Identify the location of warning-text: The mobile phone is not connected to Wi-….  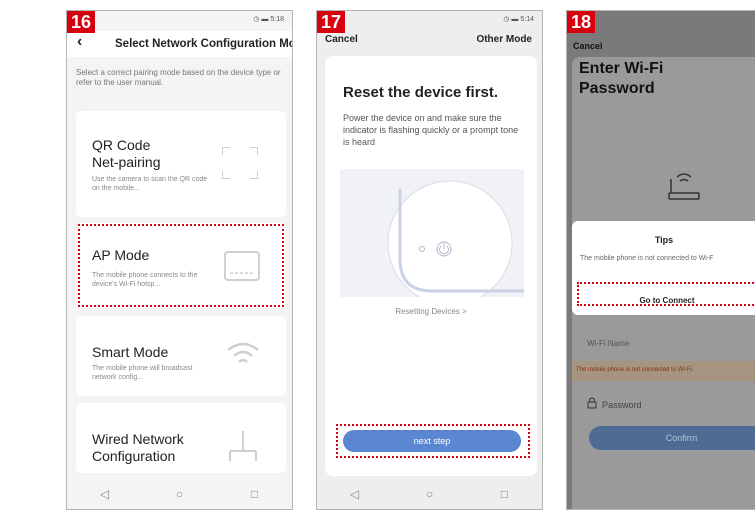
(635, 370).